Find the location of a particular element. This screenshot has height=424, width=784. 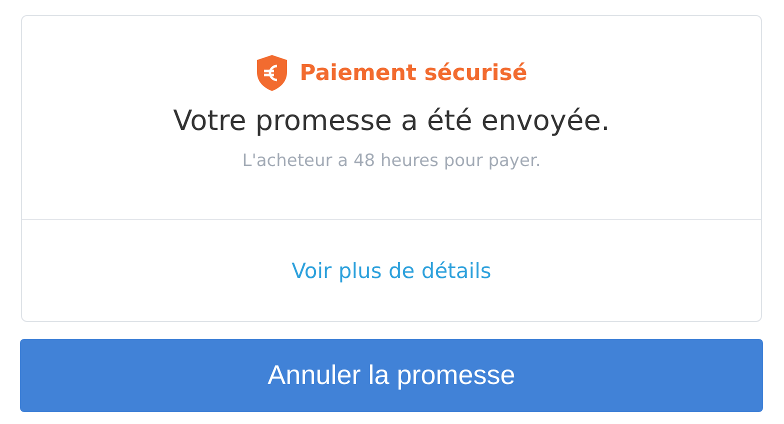

secure-payment-label: Paiement sécurisé is located at coordinates (414, 73).